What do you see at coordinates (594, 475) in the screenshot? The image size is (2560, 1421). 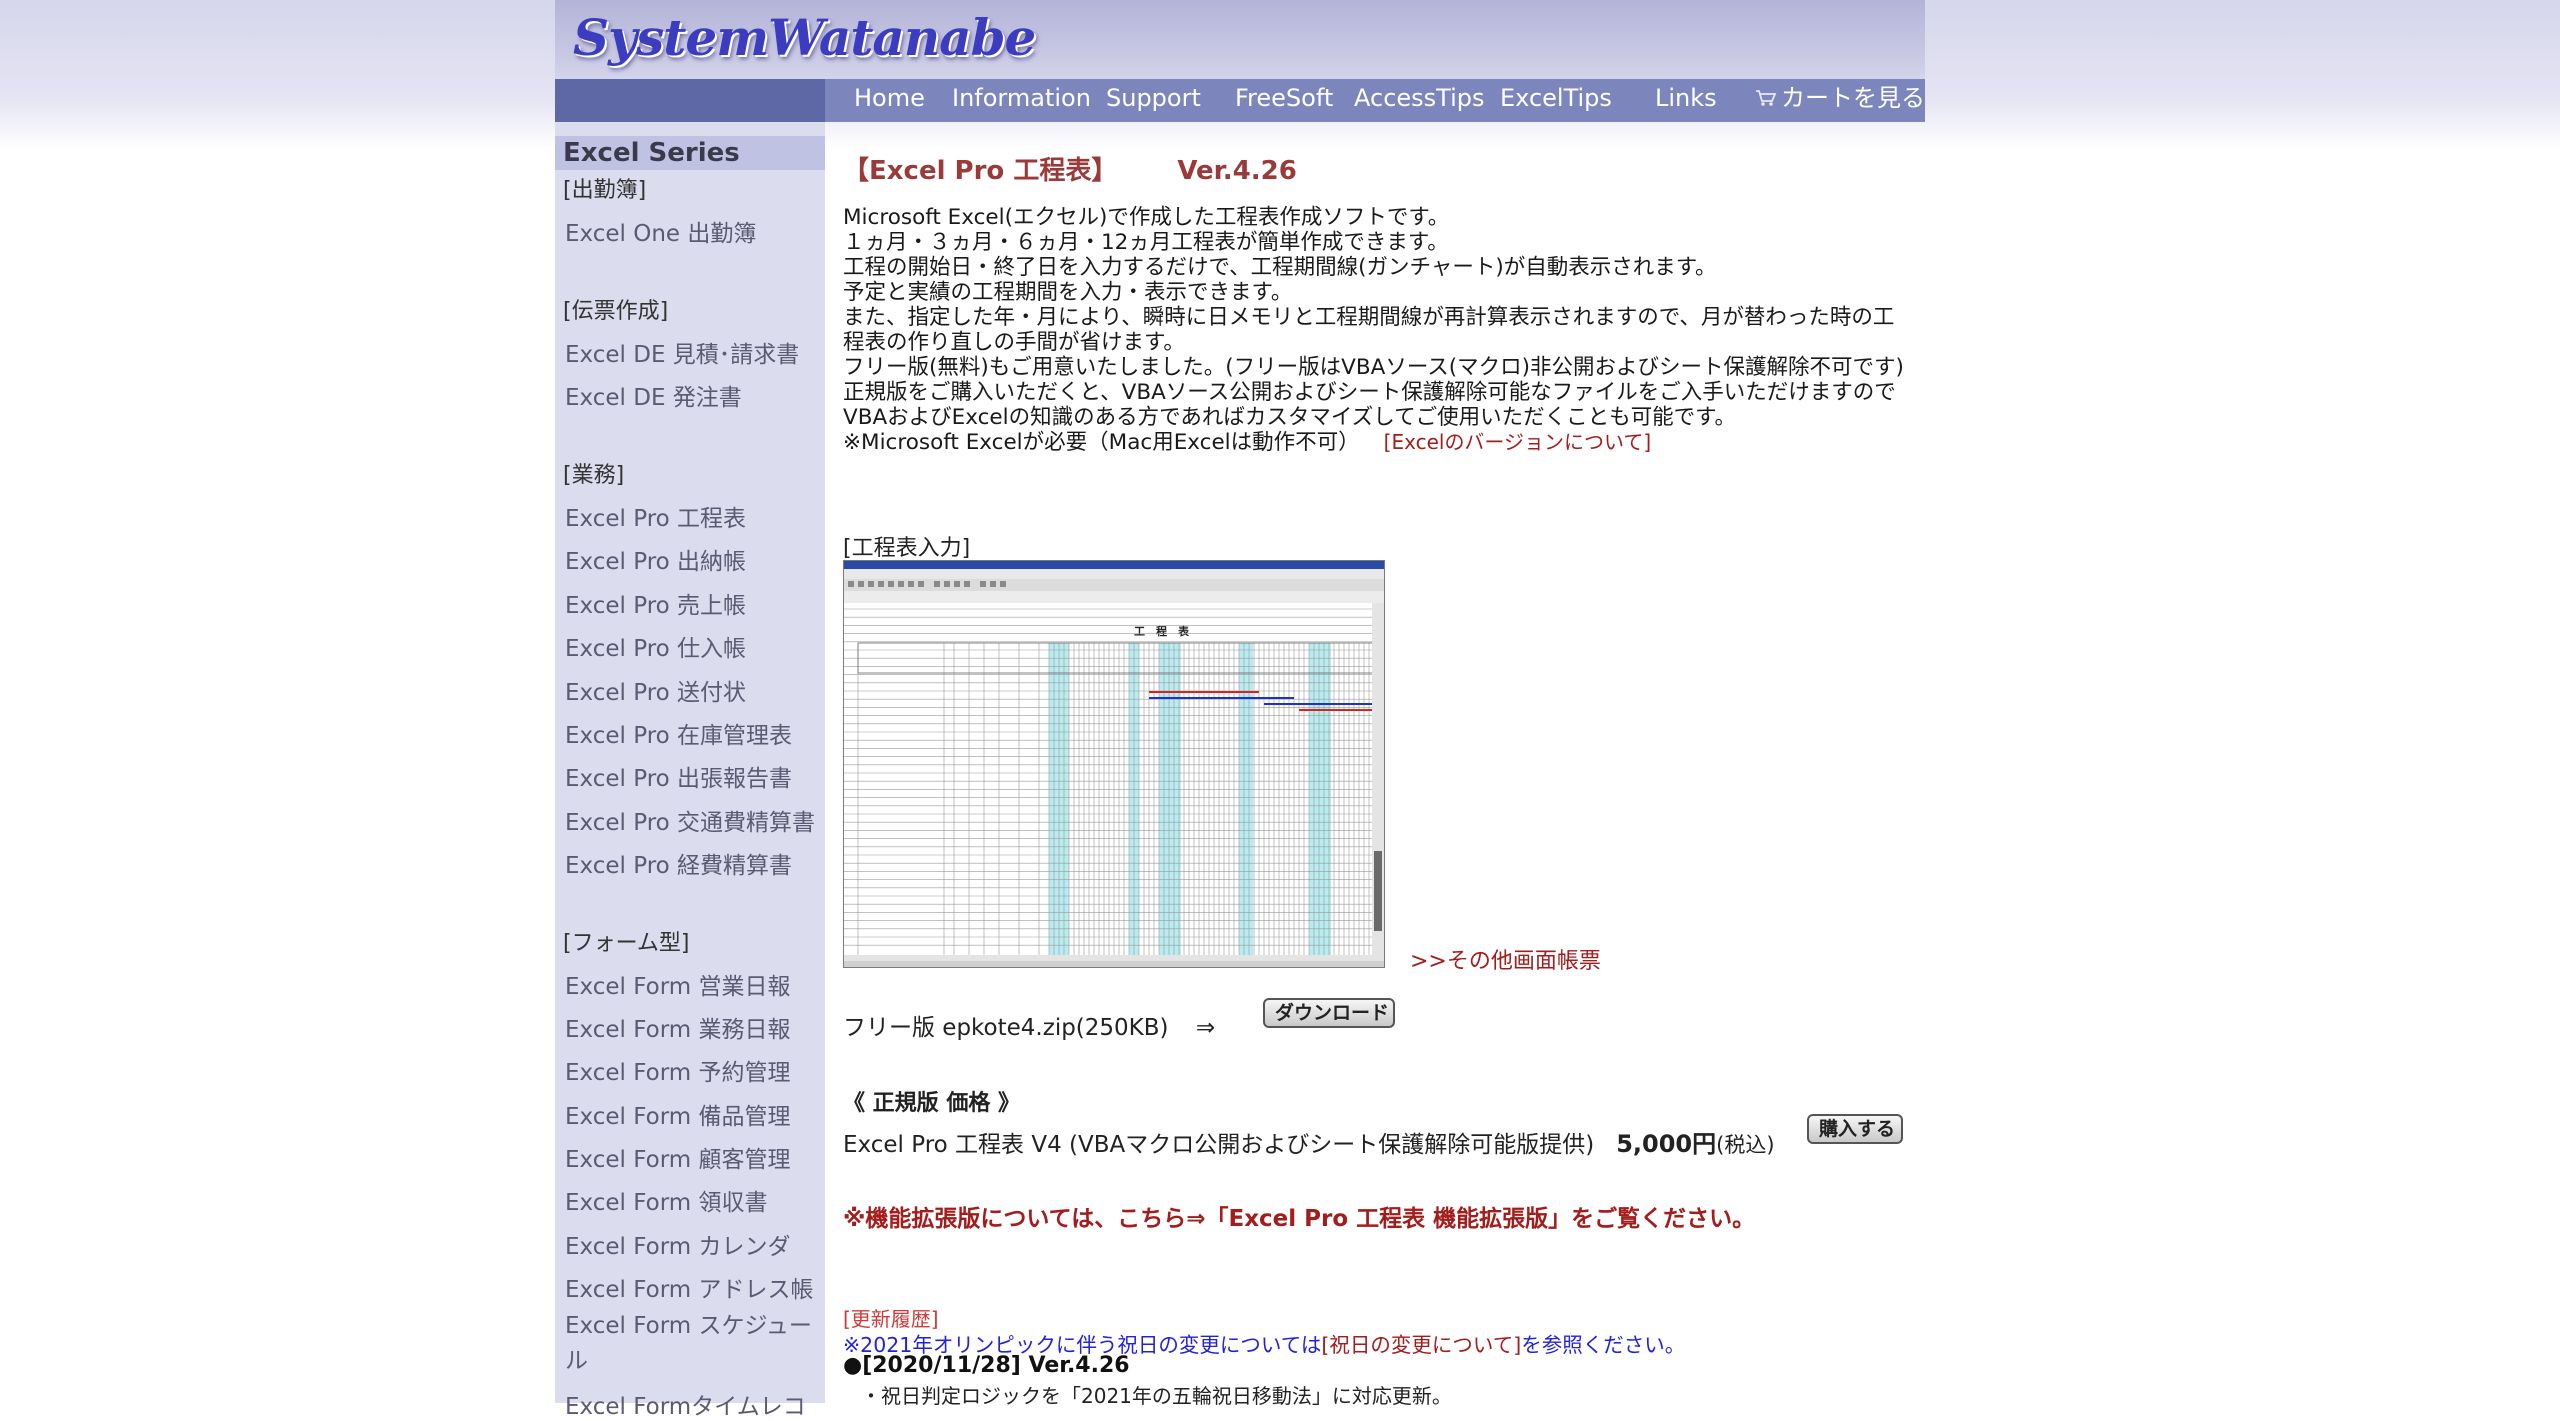 I see `sidebar-category-business: [業務]` at bounding box center [594, 475].